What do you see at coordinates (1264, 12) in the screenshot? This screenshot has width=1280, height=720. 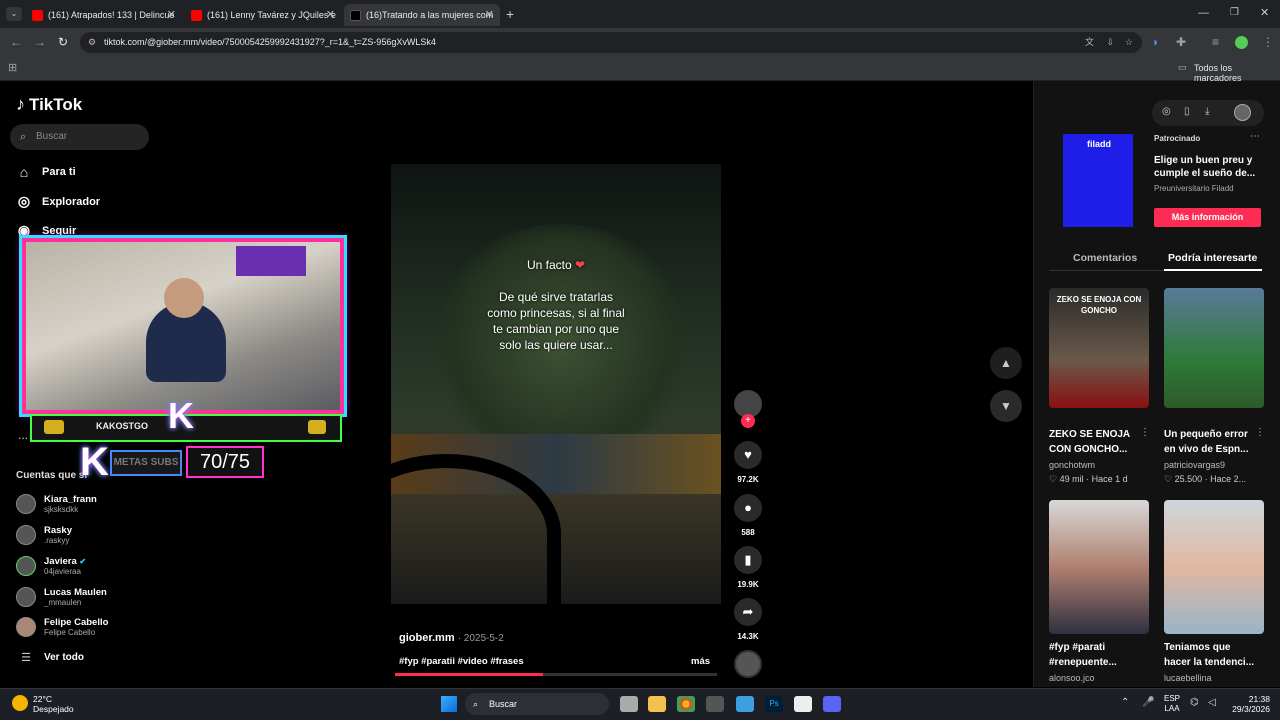 I see `close-window-icon: ✕` at bounding box center [1264, 12].